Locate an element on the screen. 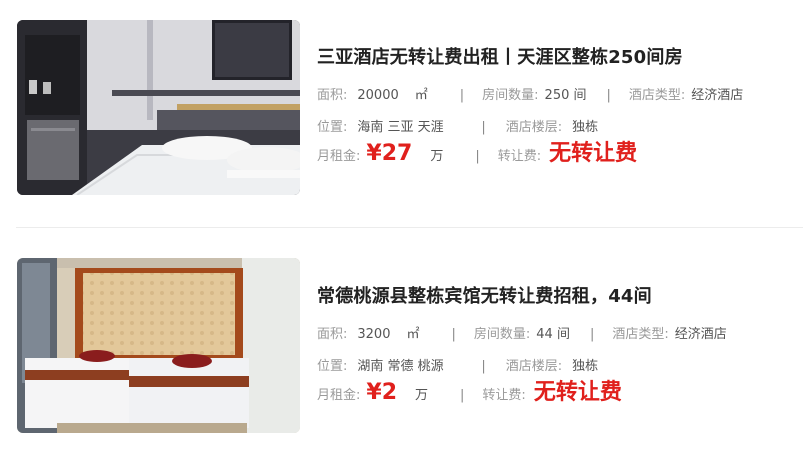 This screenshot has height=457, width=803. listing-title: 常德桃源县整栋宾馆无转让费招租，44间 is located at coordinates (560, 297).